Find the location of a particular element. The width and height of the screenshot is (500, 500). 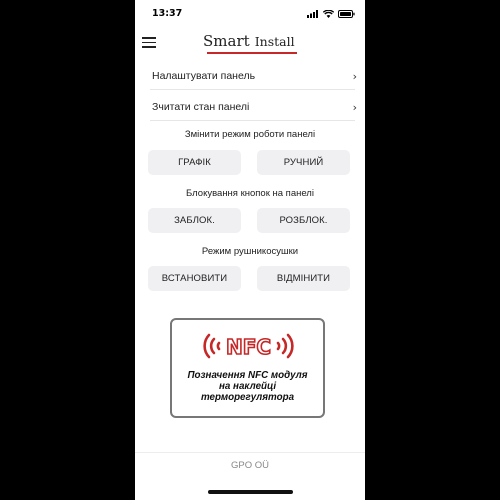

wifi-icon is located at coordinates (328, 14).